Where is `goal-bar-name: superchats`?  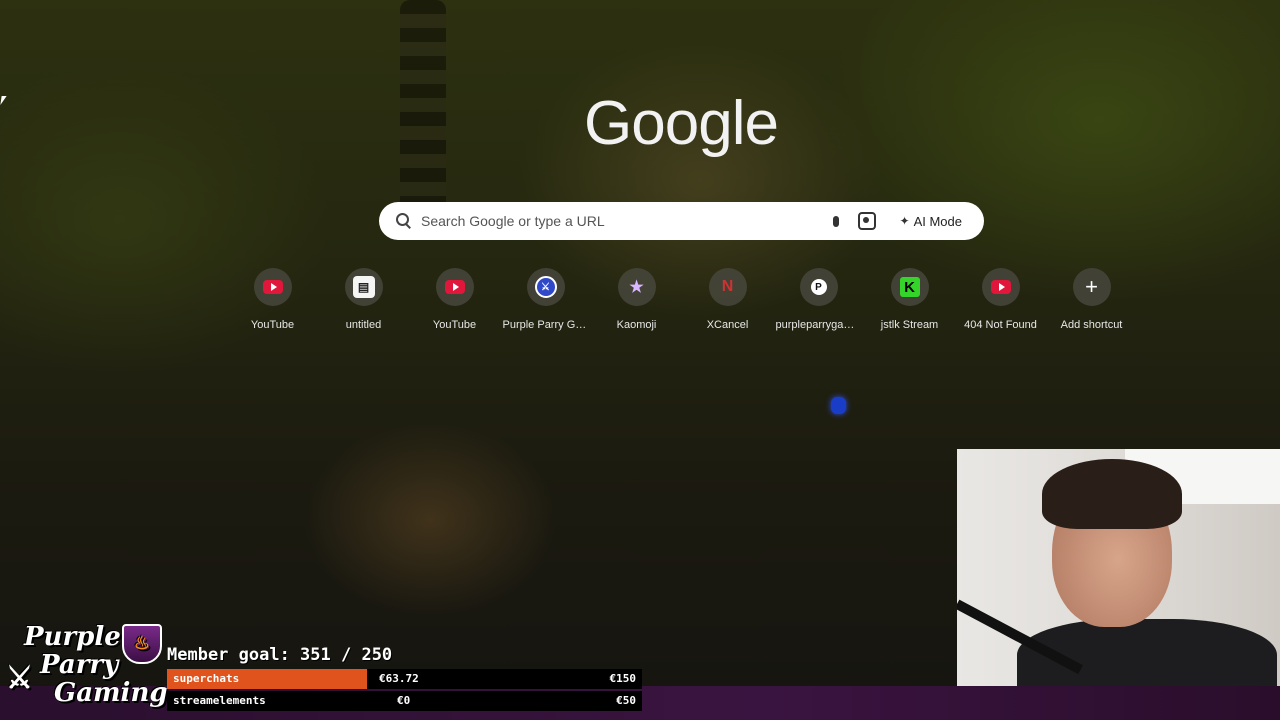 goal-bar-name: superchats is located at coordinates (206, 678).